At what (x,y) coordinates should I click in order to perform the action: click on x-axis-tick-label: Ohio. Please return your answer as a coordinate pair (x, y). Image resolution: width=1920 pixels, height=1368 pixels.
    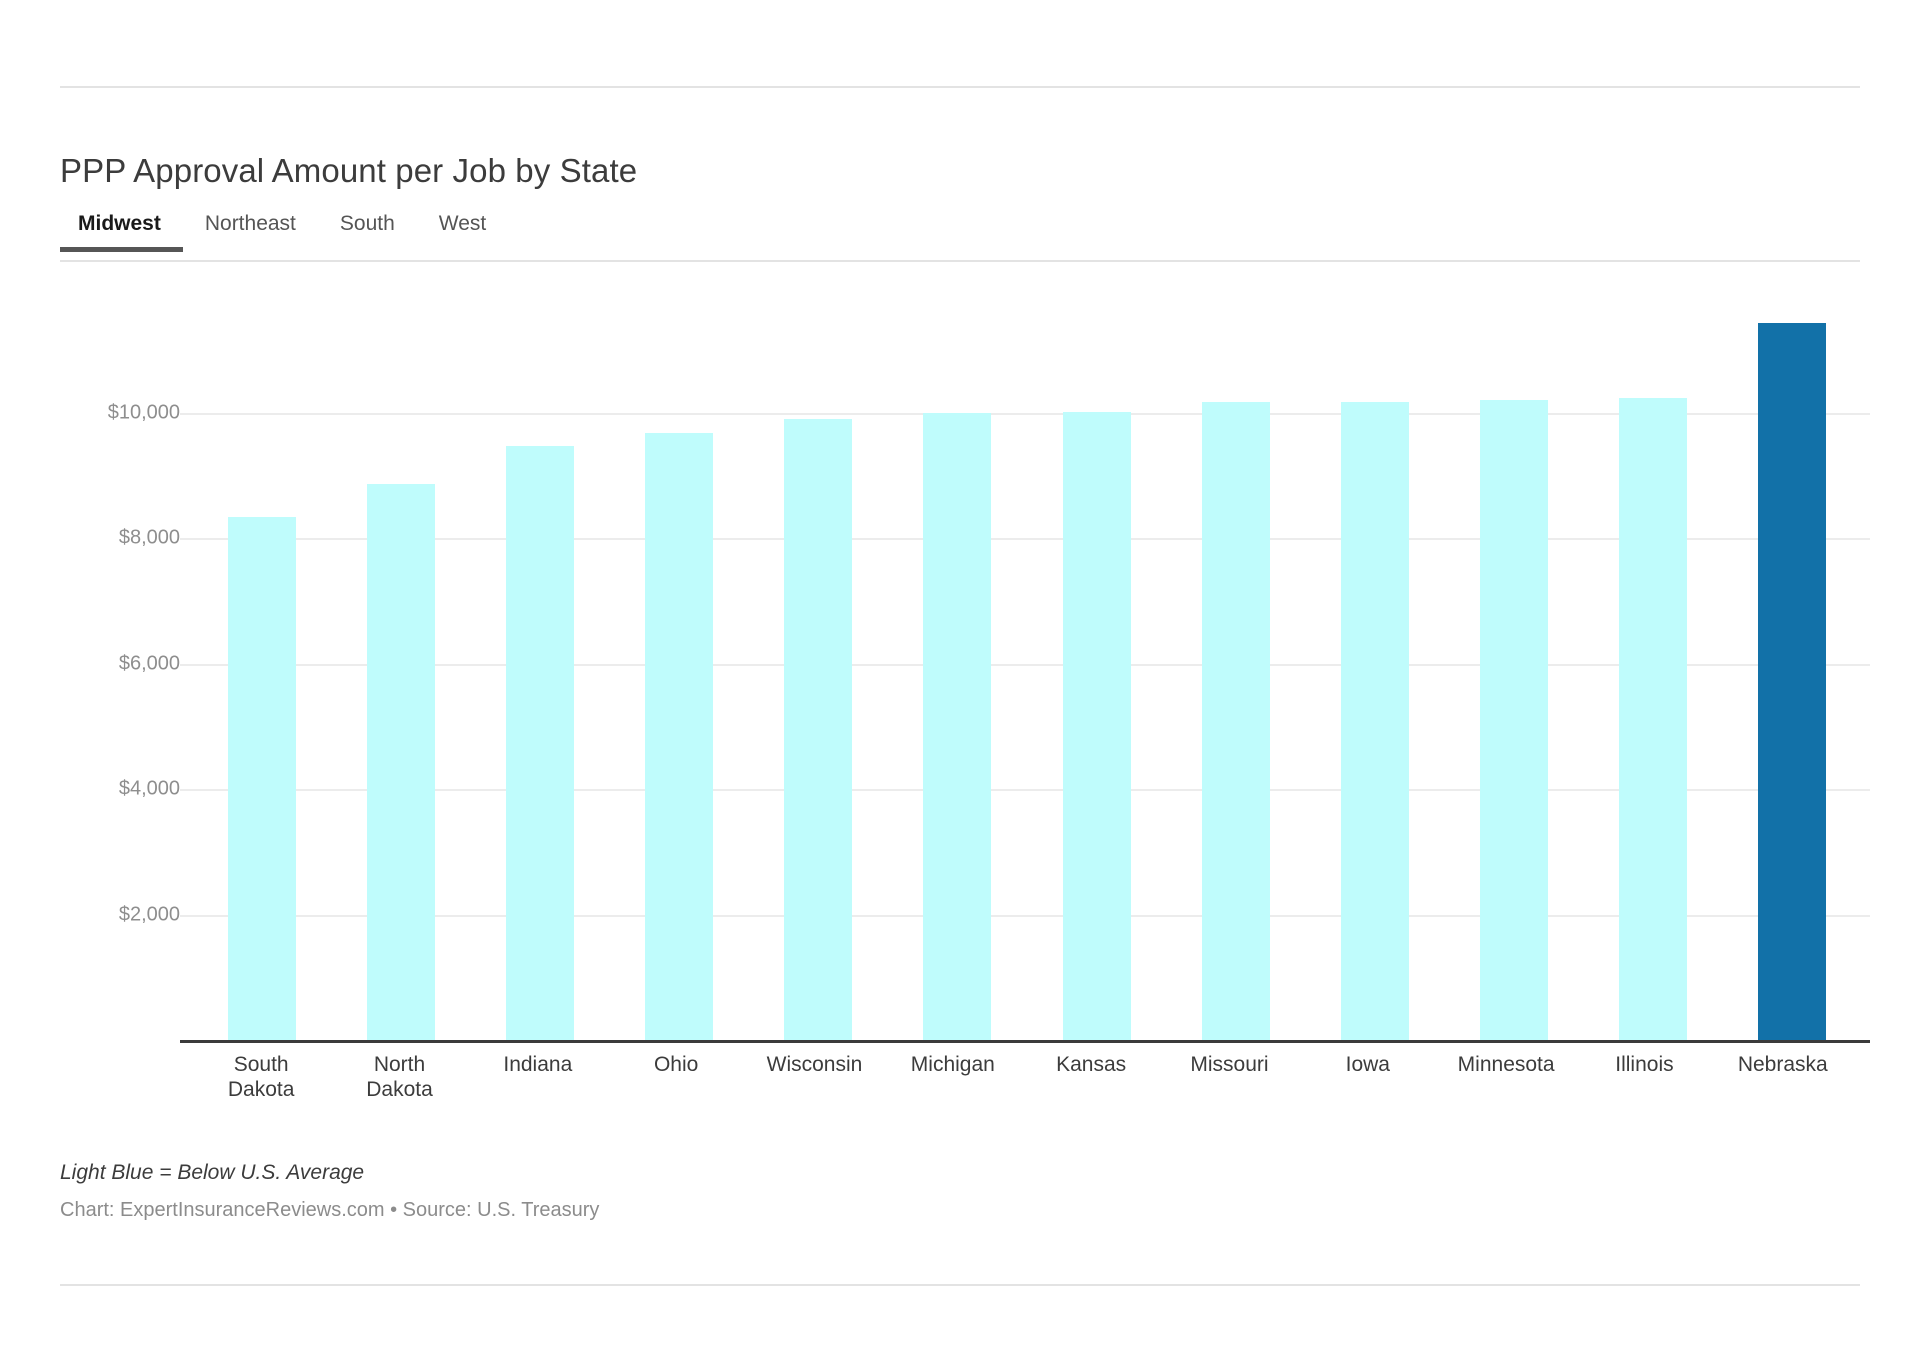
    Looking at the image, I should click on (676, 1077).